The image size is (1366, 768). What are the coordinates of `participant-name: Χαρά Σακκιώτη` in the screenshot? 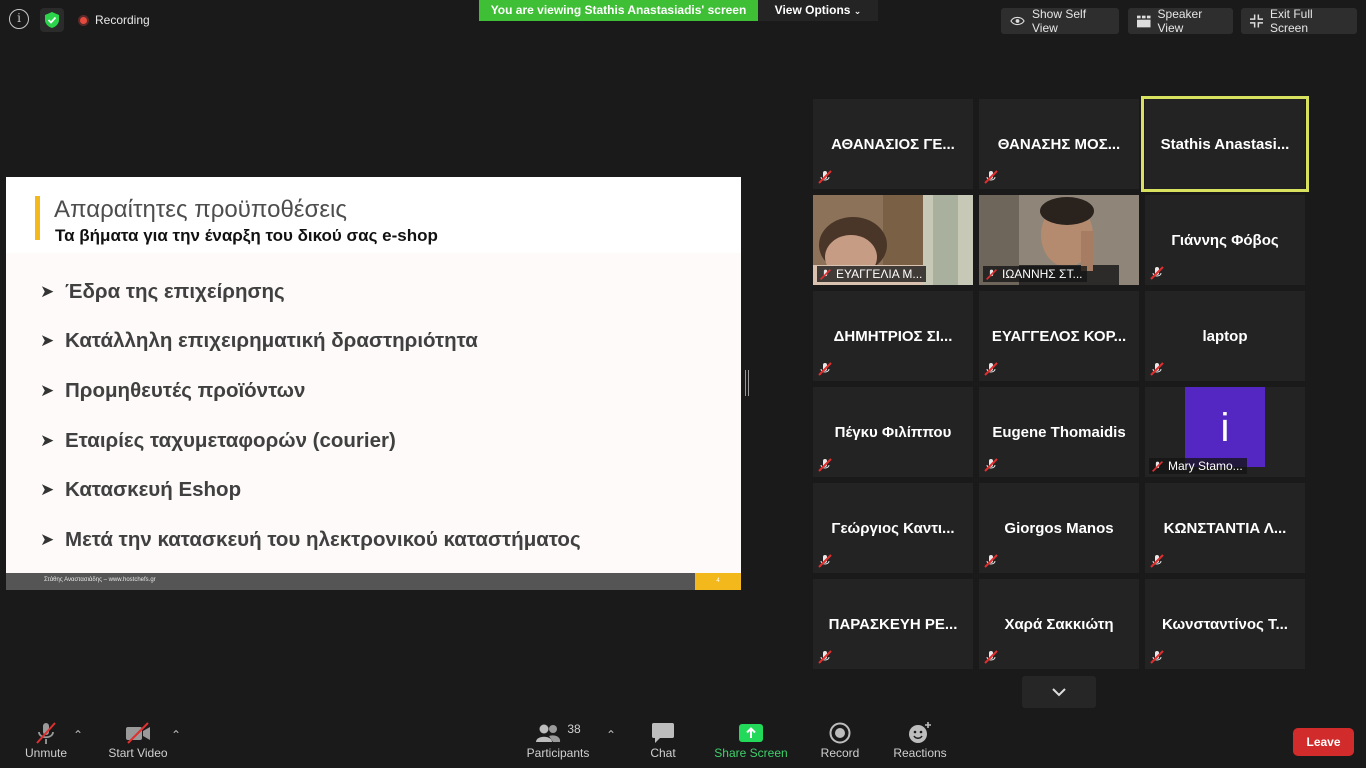 It's located at (1059, 624).